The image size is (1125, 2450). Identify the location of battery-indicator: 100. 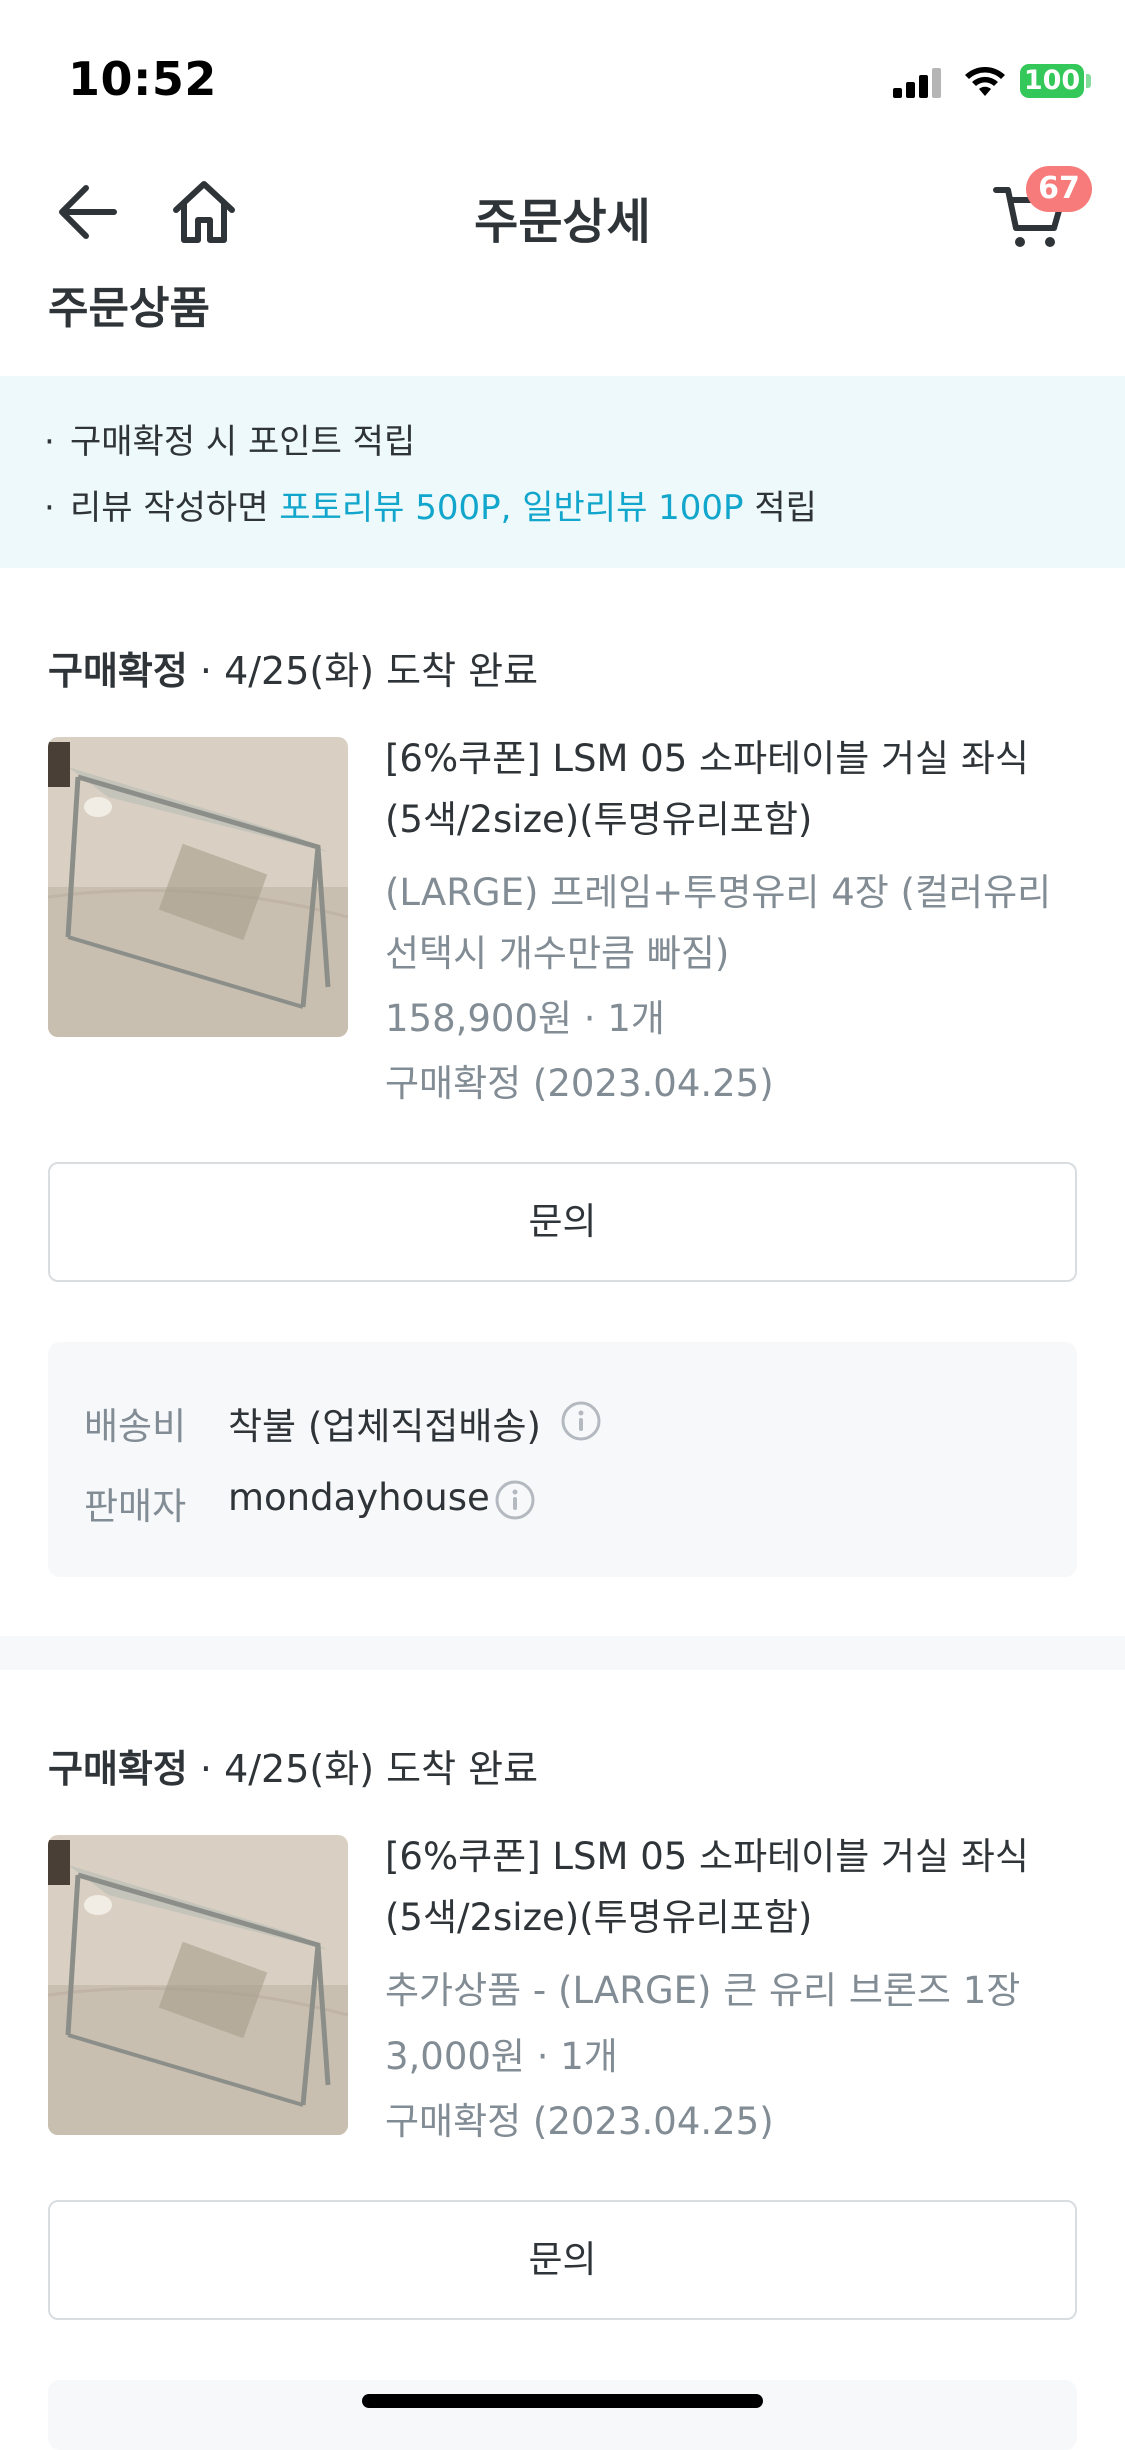
(1052, 81).